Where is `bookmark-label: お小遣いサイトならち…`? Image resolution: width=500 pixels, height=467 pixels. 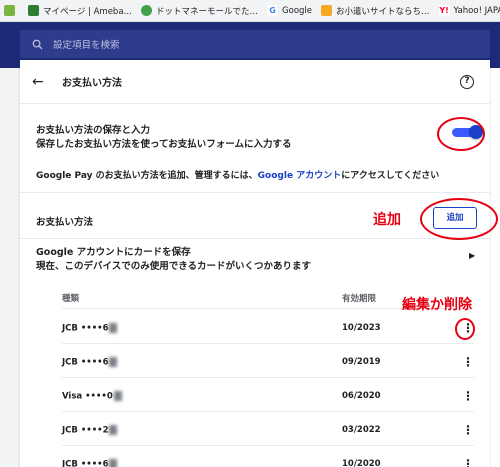 bookmark-label: お小遣いサイトならち… is located at coordinates (383, 11).